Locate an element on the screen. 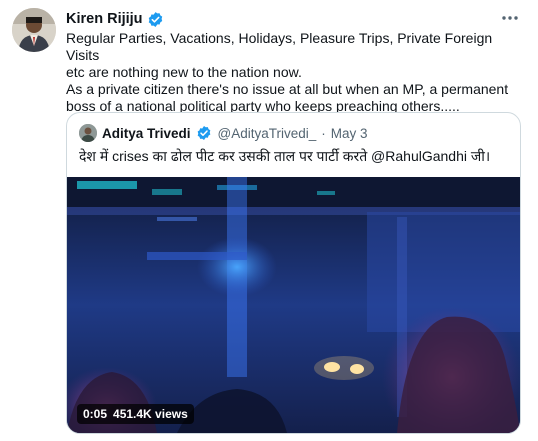 This screenshot has height=441, width=538. author-name: Kiren Rijiju is located at coordinates (104, 19).